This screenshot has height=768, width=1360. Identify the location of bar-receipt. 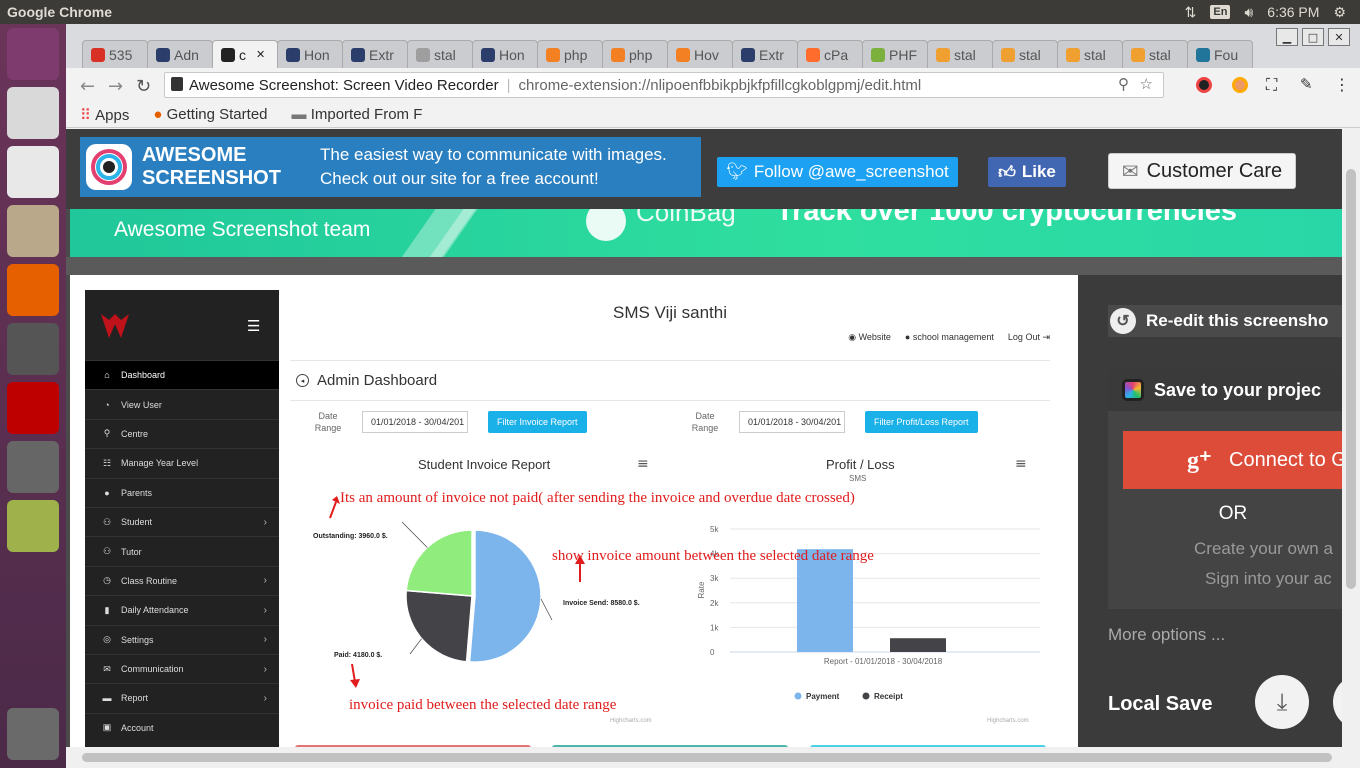
(918, 645).